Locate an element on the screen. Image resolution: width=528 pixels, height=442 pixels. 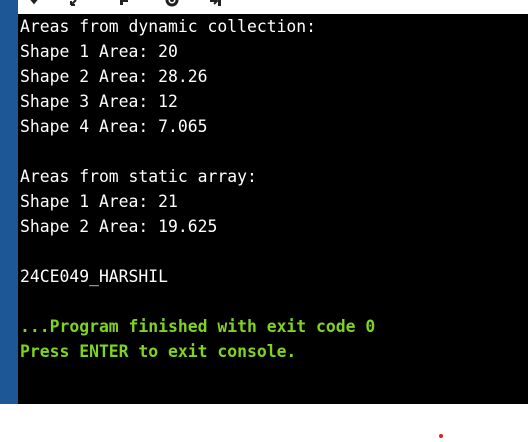
console-line: Shape 3 Area: 12 is located at coordinates (99, 101).